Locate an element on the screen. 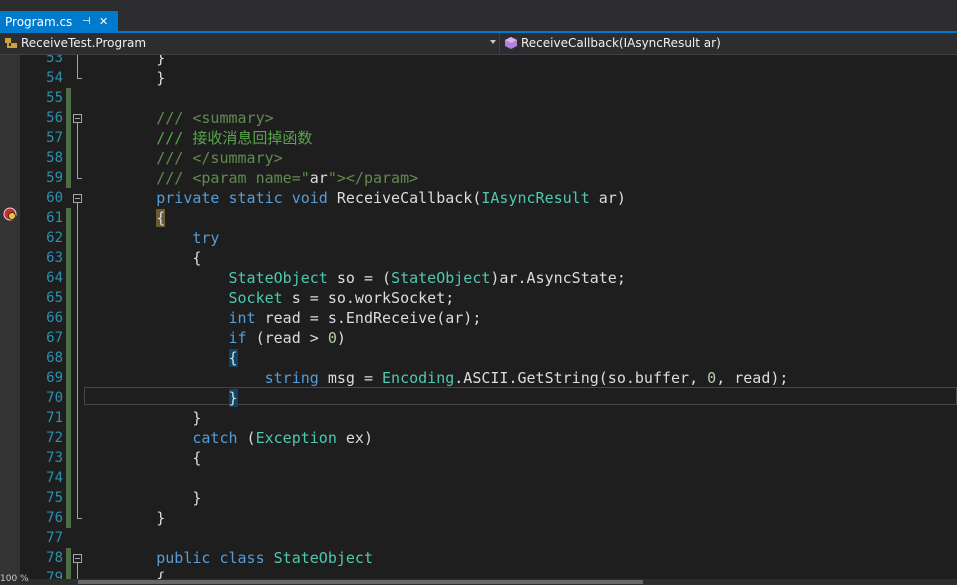 The height and width of the screenshot is (585, 957). code-line: /// <param name="ar"></param> is located at coordinates (251, 178).